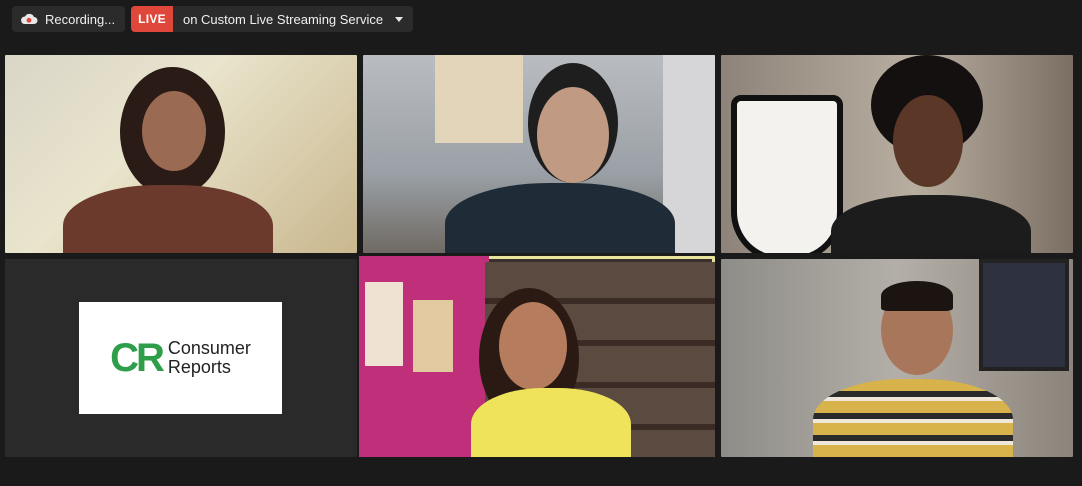 The width and height of the screenshot is (1082, 486). What do you see at coordinates (29, 19) in the screenshot?
I see `cloud-record-icon` at bounding box center [29, 19].